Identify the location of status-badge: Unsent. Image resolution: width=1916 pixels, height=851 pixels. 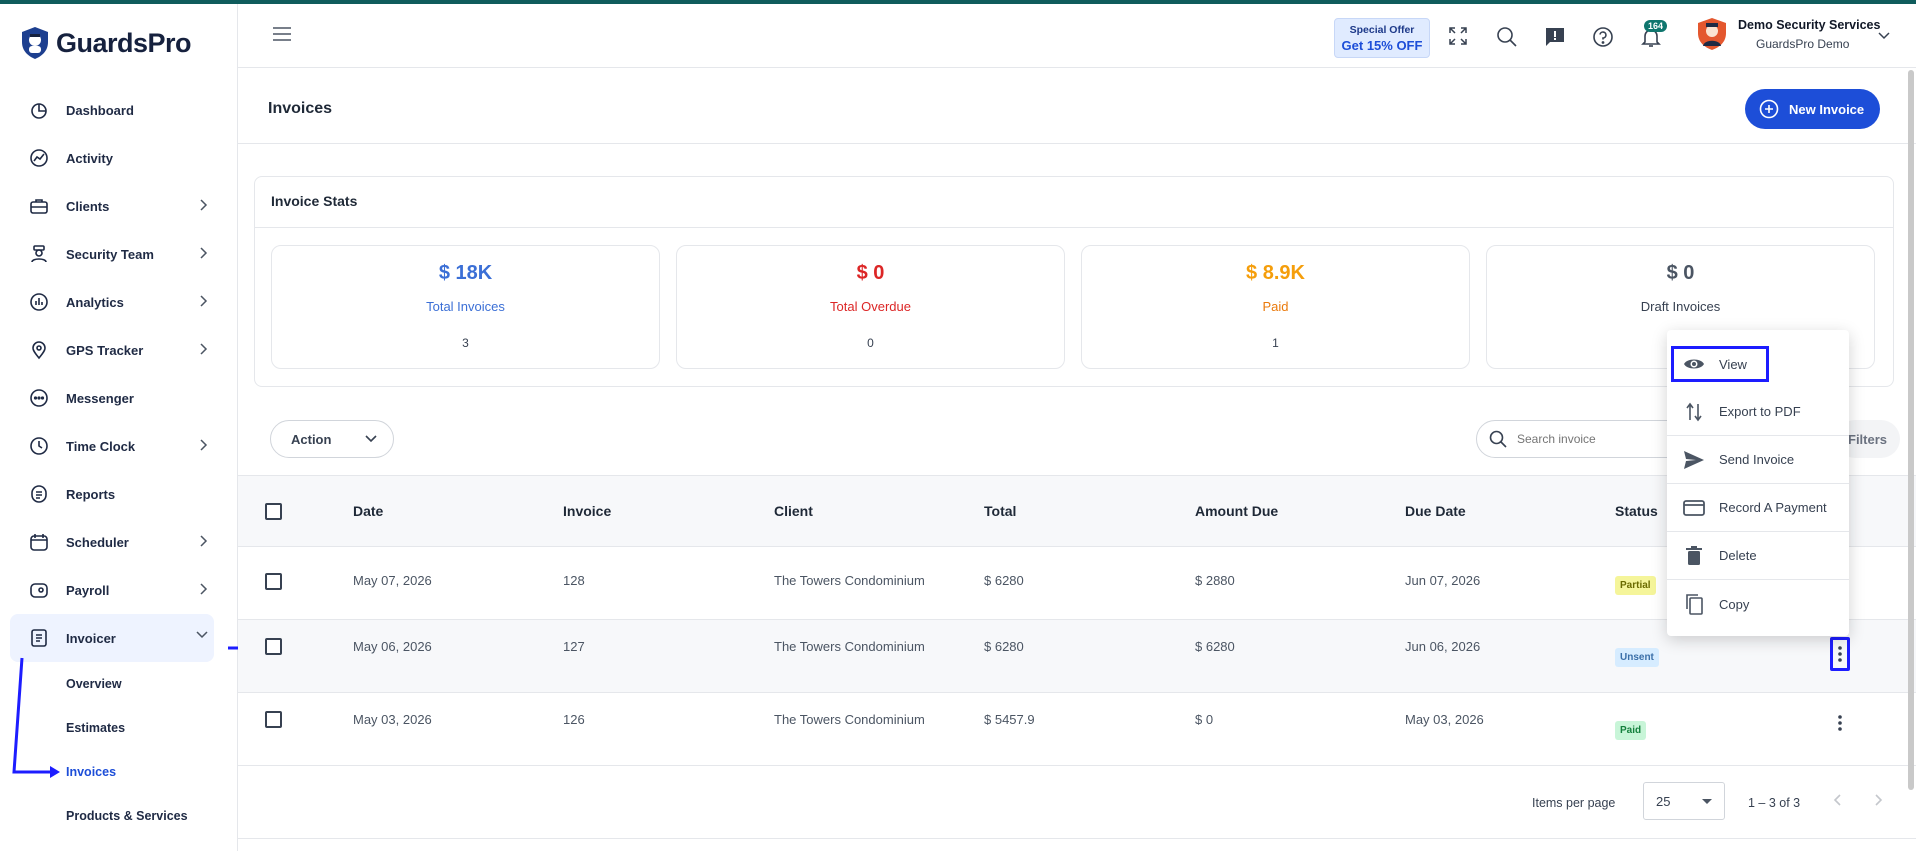
(1637, 657).